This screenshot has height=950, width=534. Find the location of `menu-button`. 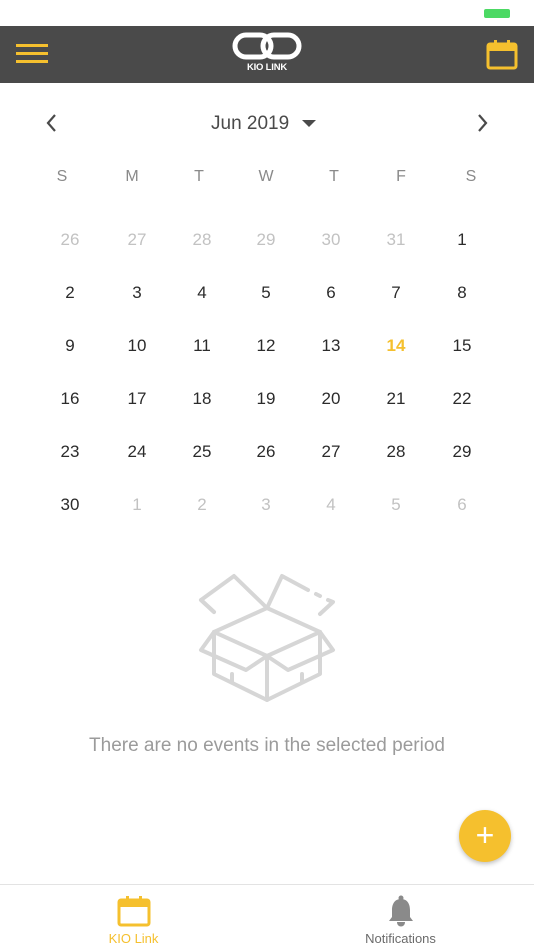

menu-button is located at coordinates (32, 54).